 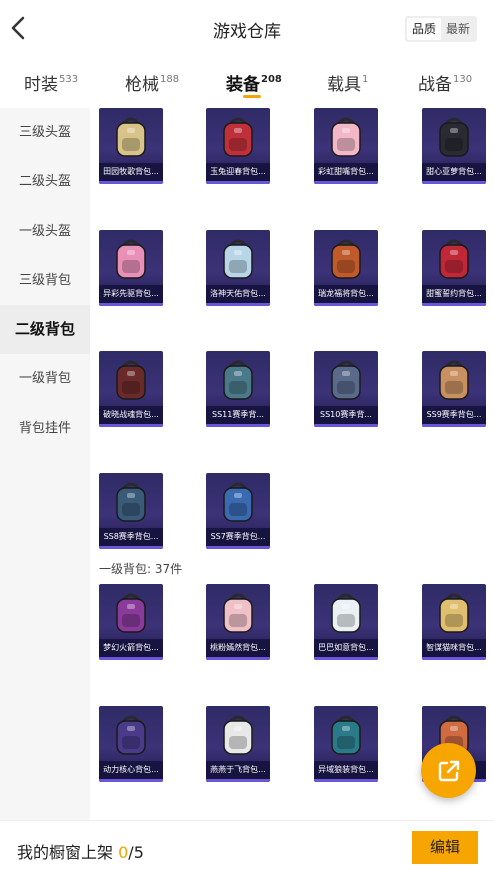 What do you see at coordinates (45, 378) in the screenshot?
I see `sidebar-item-backpack-lv1: 一级背包` at bounding box center [45, 378].